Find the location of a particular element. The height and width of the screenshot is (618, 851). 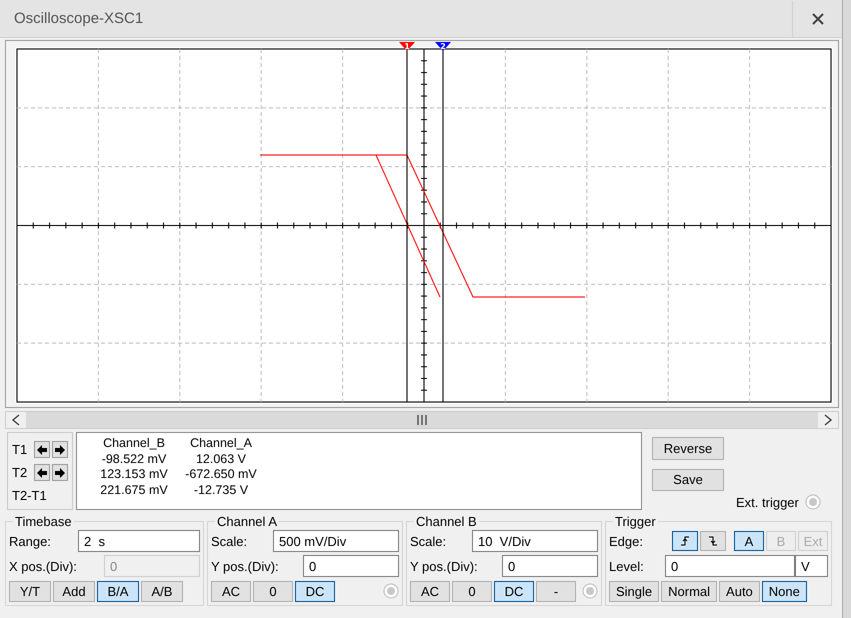

action-button: Reverse is located at coordinates (688, 448).